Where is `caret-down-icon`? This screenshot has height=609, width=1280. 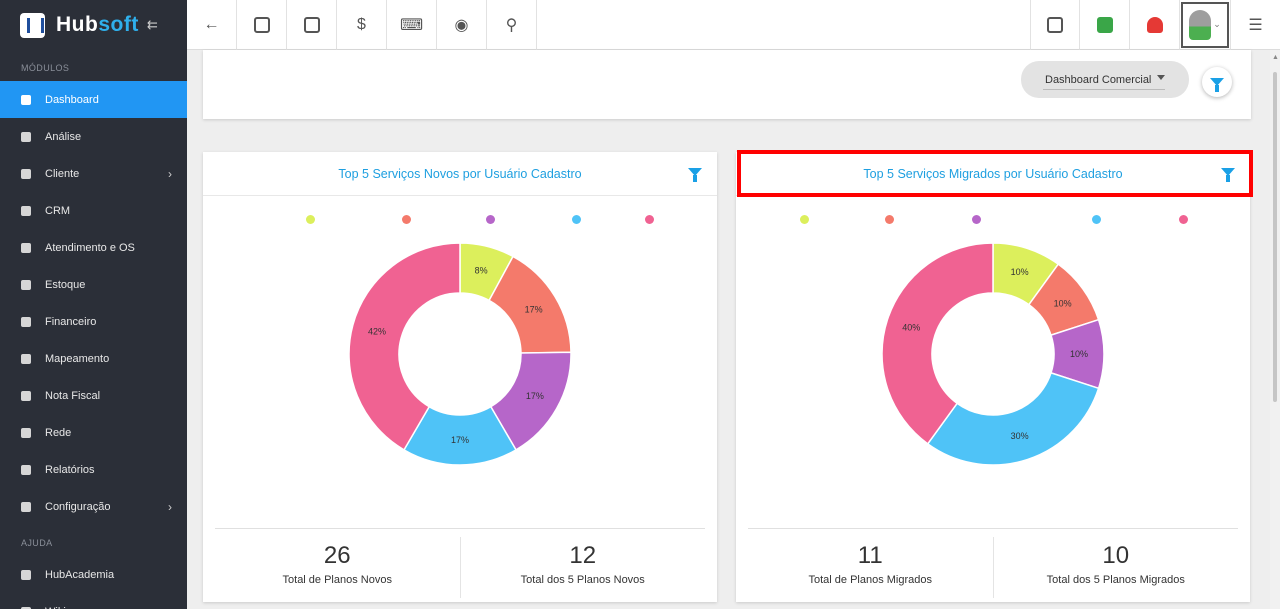 caret-down-icon is located at coordinates (1161, 77).